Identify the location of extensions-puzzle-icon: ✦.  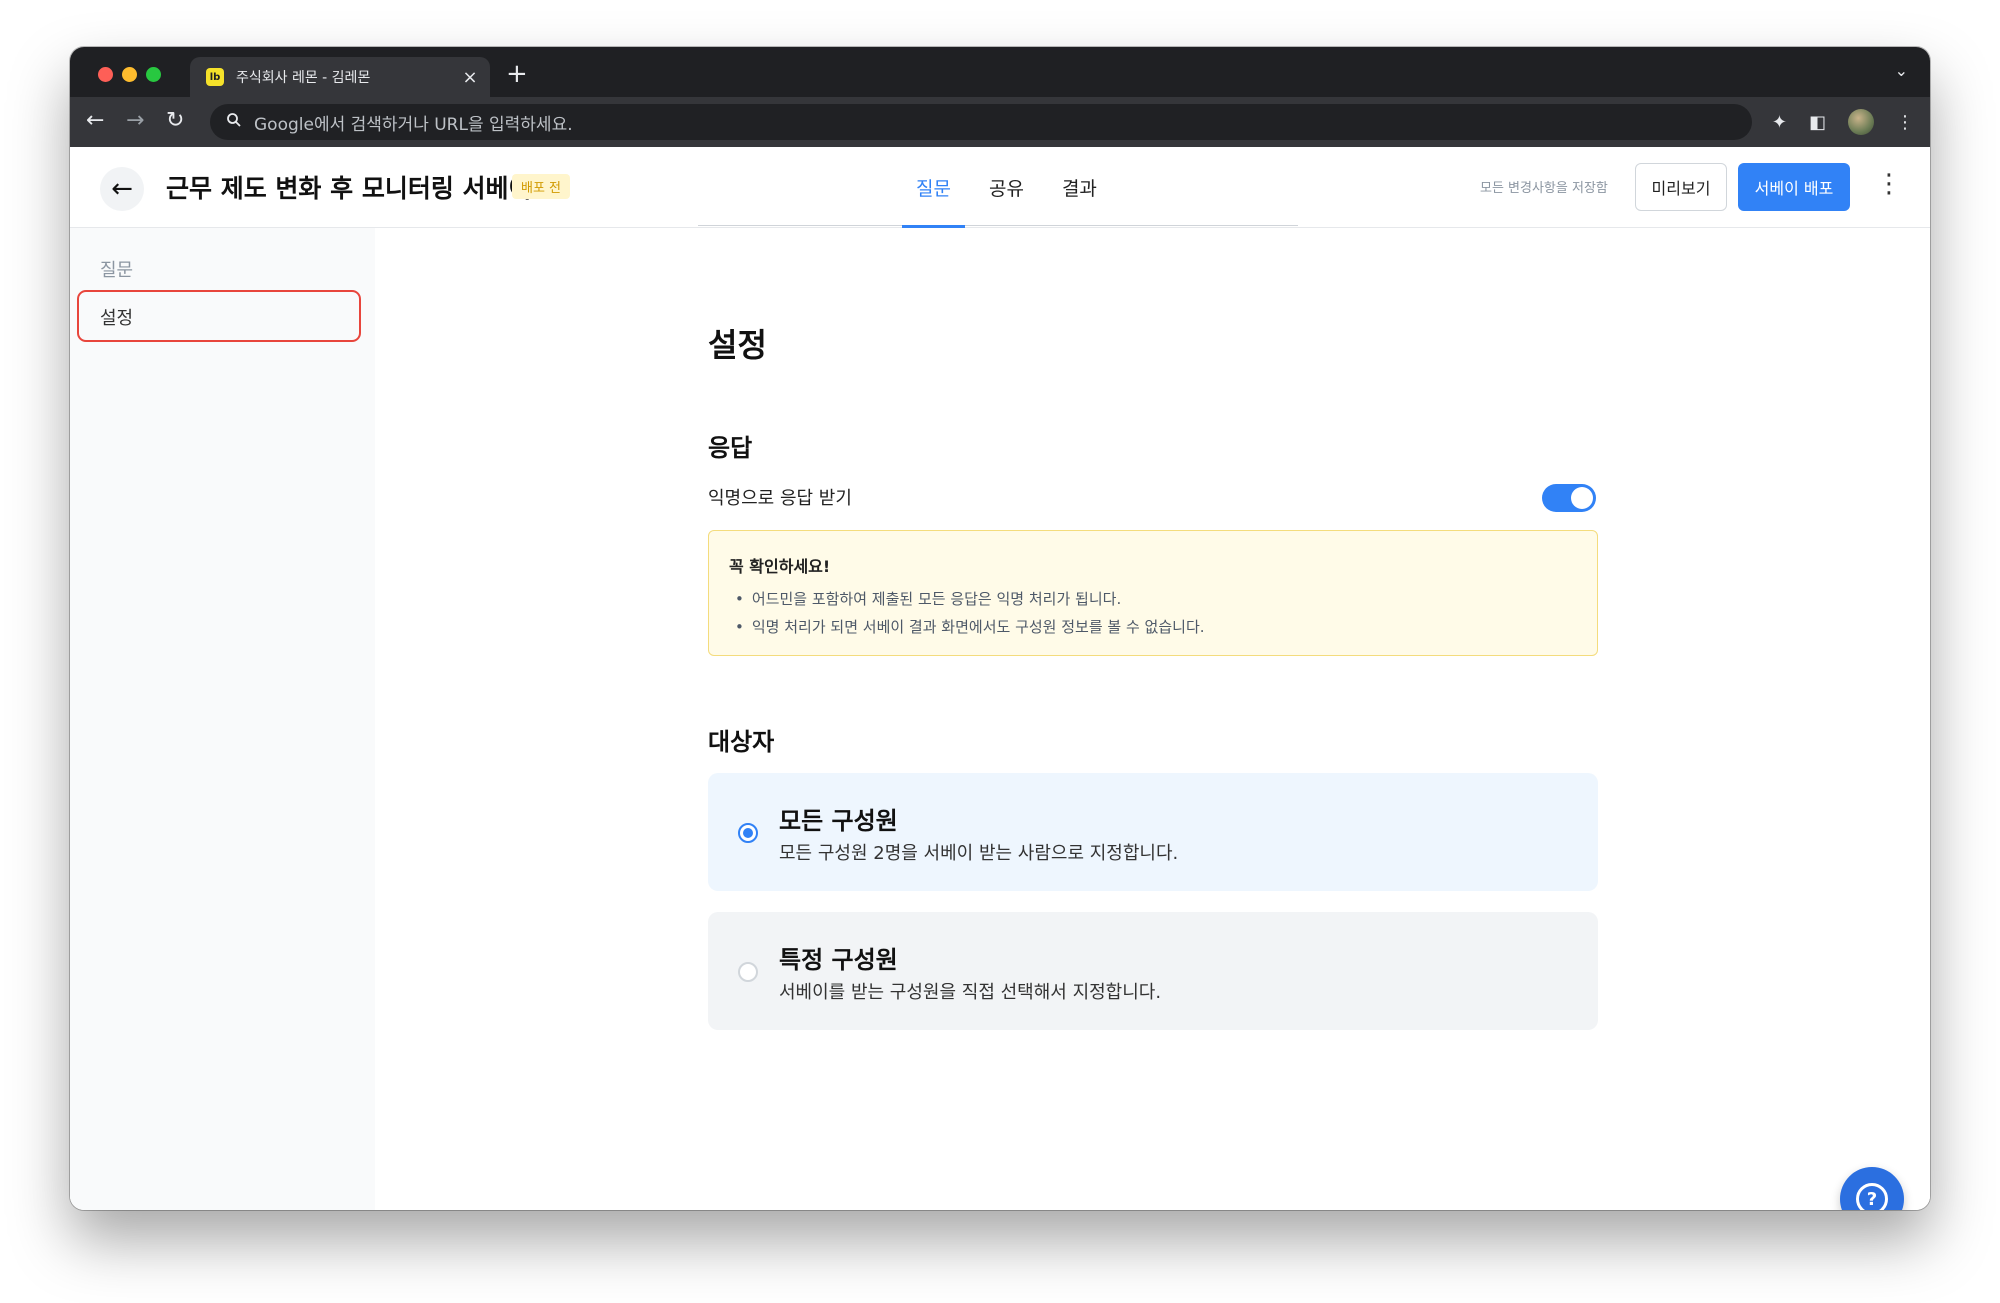
(1779, 122).